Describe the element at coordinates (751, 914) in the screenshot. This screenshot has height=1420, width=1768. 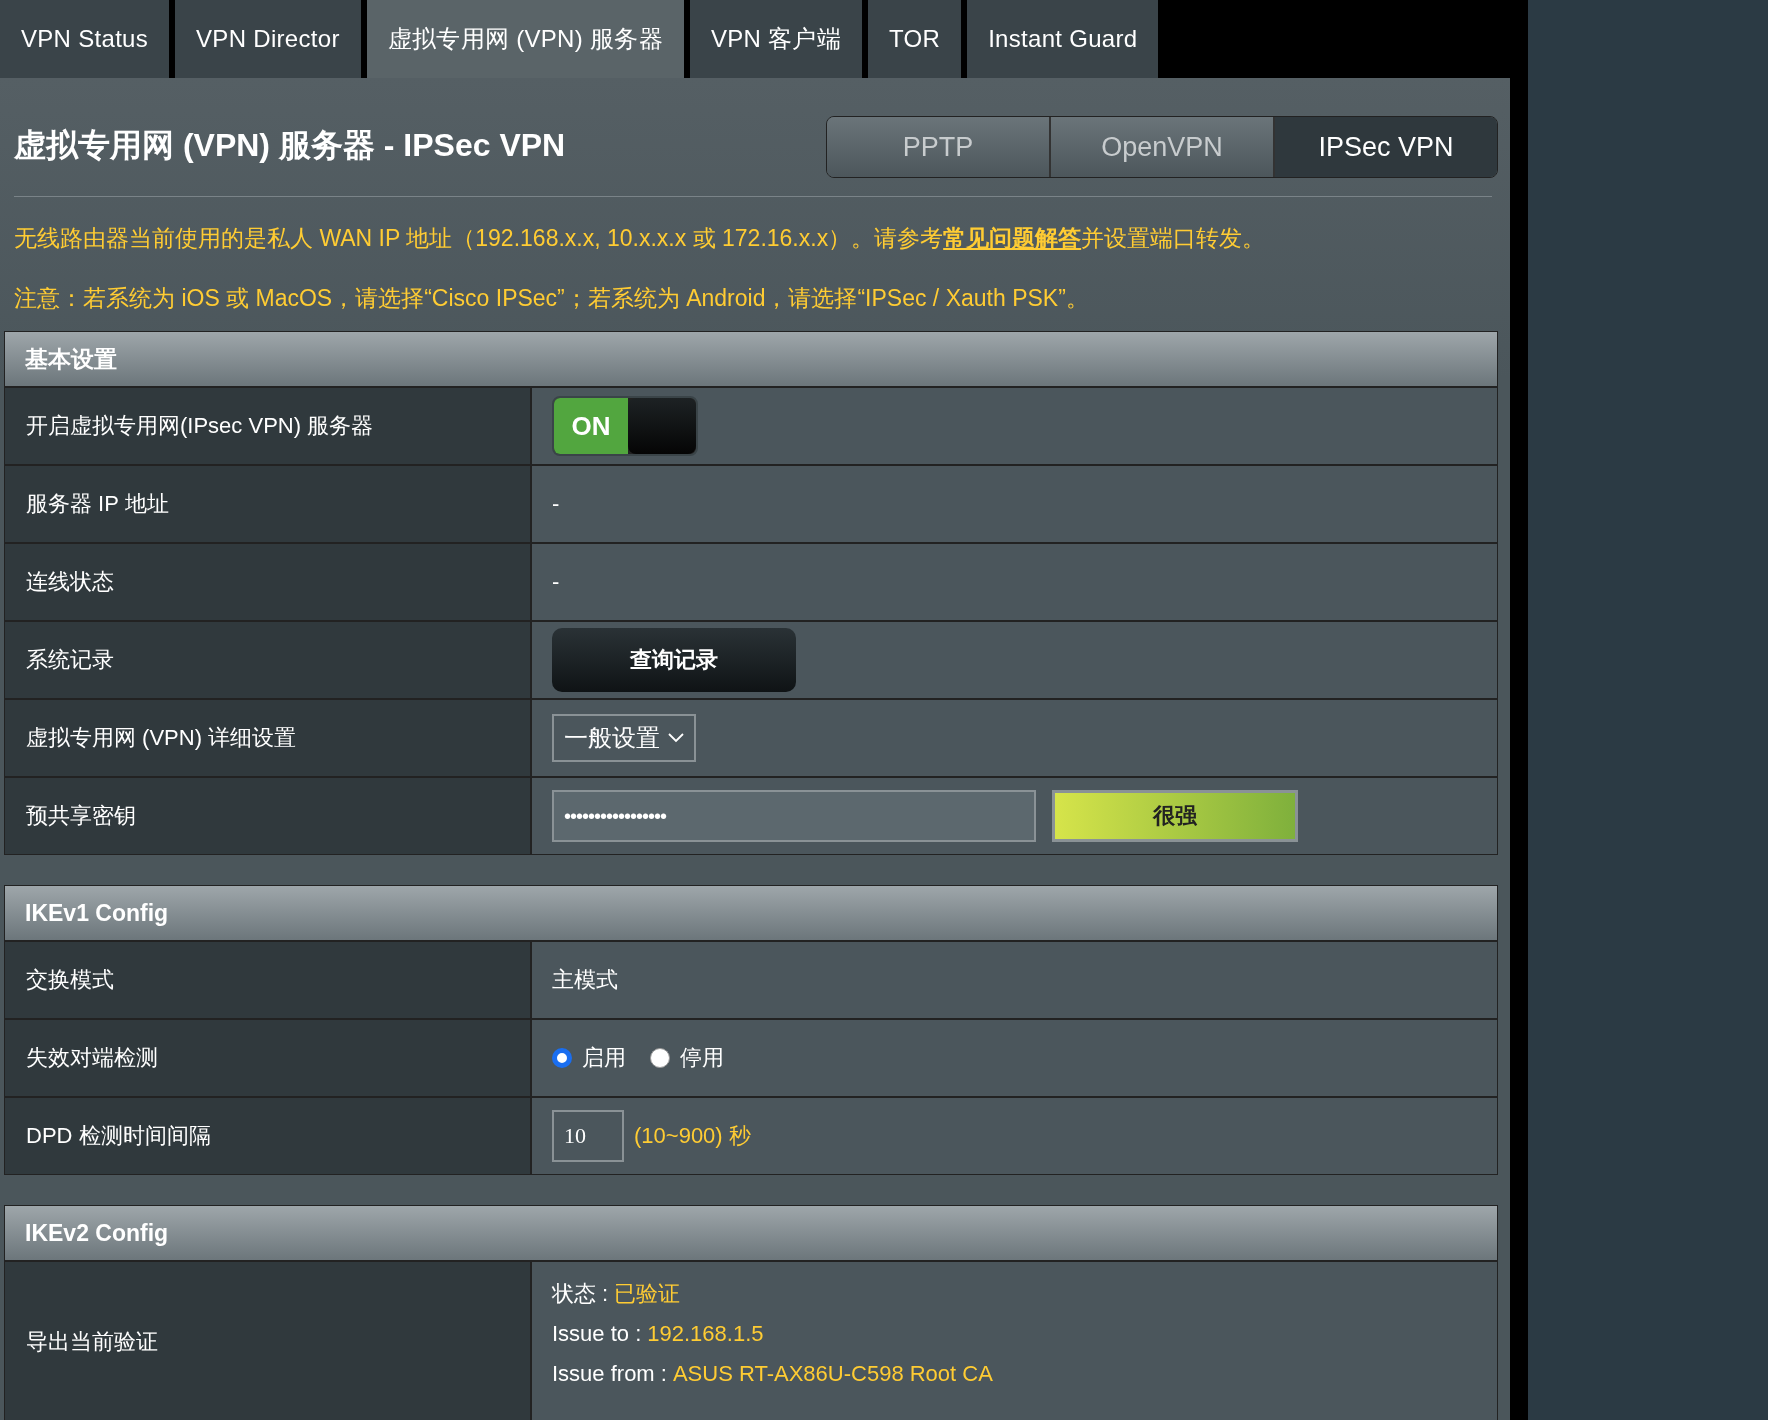
I see `section-header: IKEv1 Config` at that location.